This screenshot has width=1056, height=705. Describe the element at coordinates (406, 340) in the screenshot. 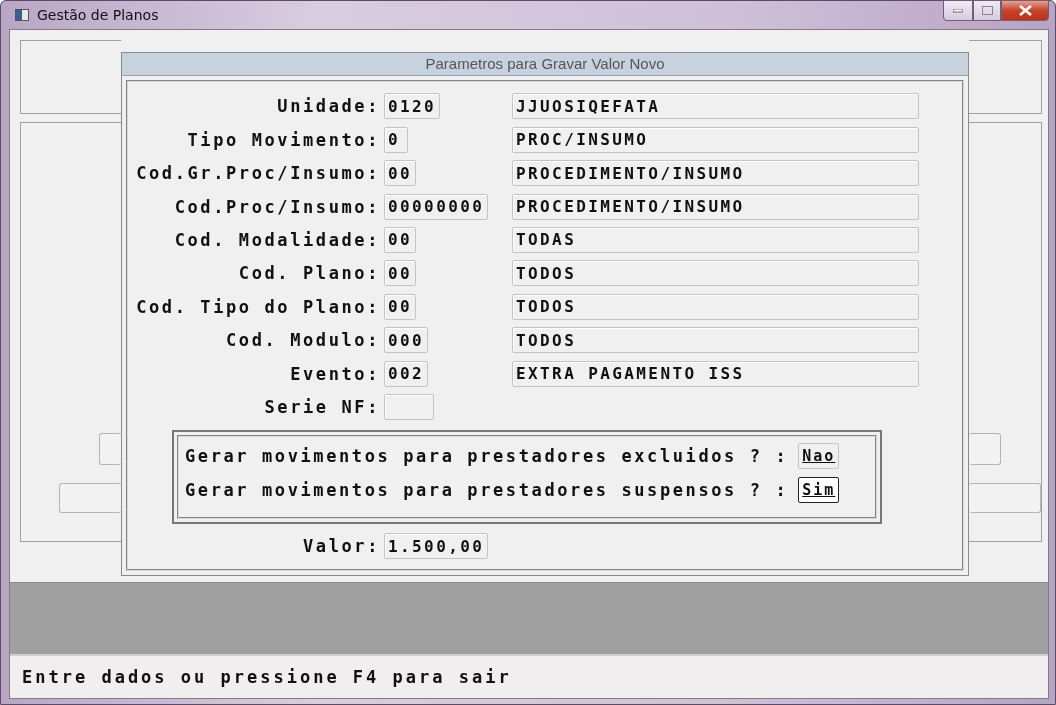

I see `code-field: 000` at that location.